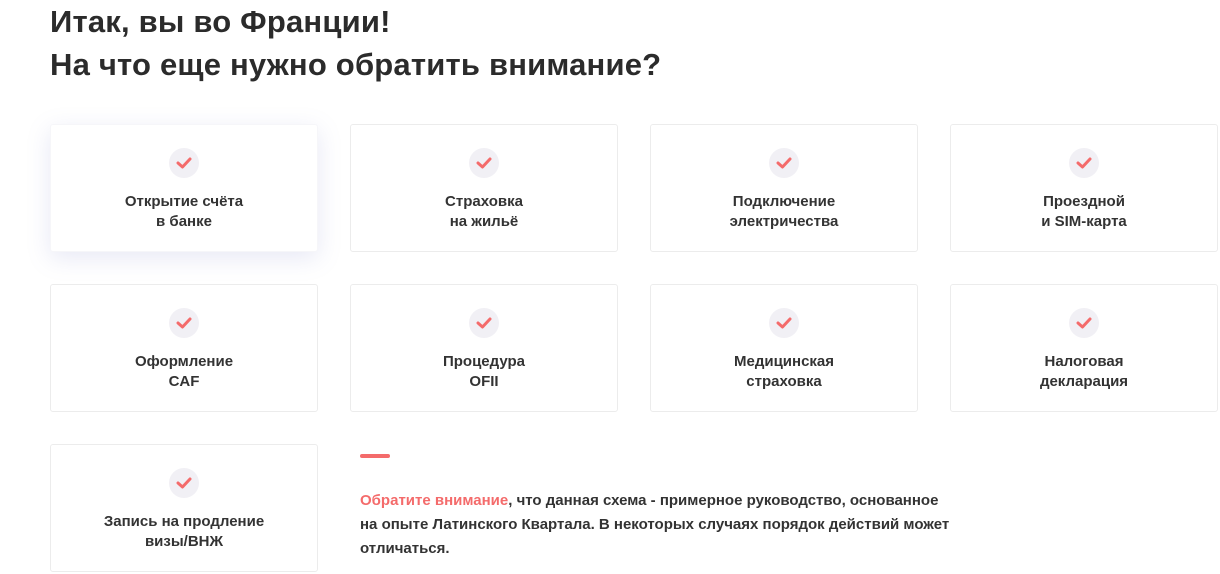 Image resolution: width=1220 pixels, height=574 pixels. Describe the element at coordinates (1084, 201) in the screenshot. I see `card-label-line-1: Проездной` at that location.